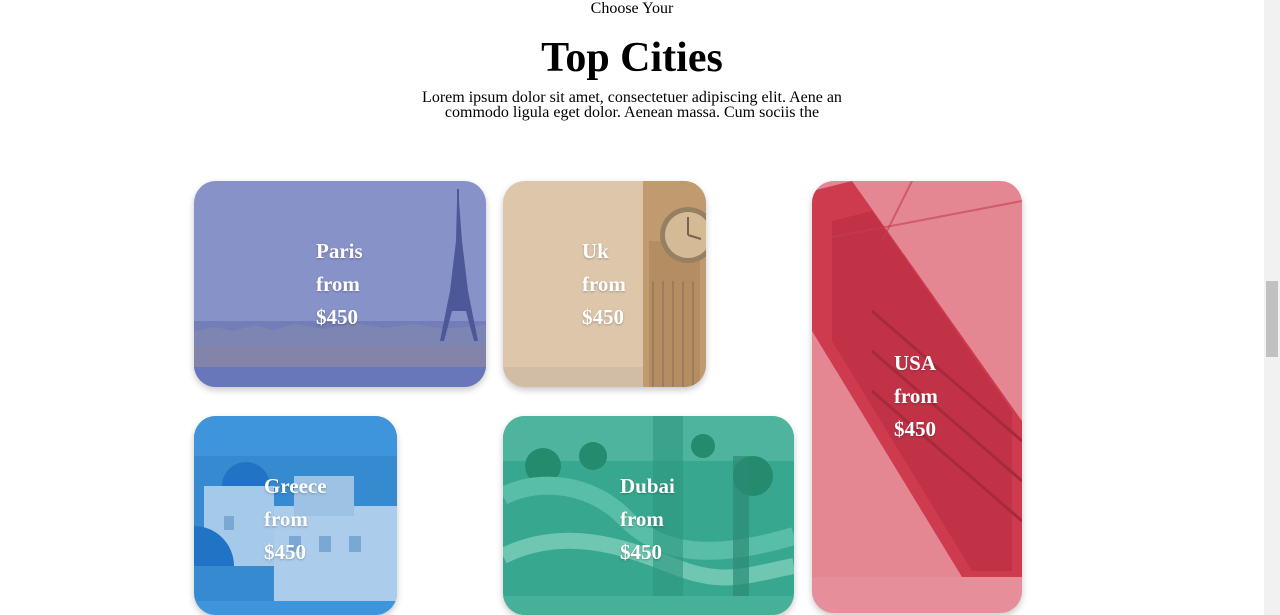 The width and height of the screenshot is (1280, 615). I want to click on city-label-paris: Paris from $450, so click(339, 284).